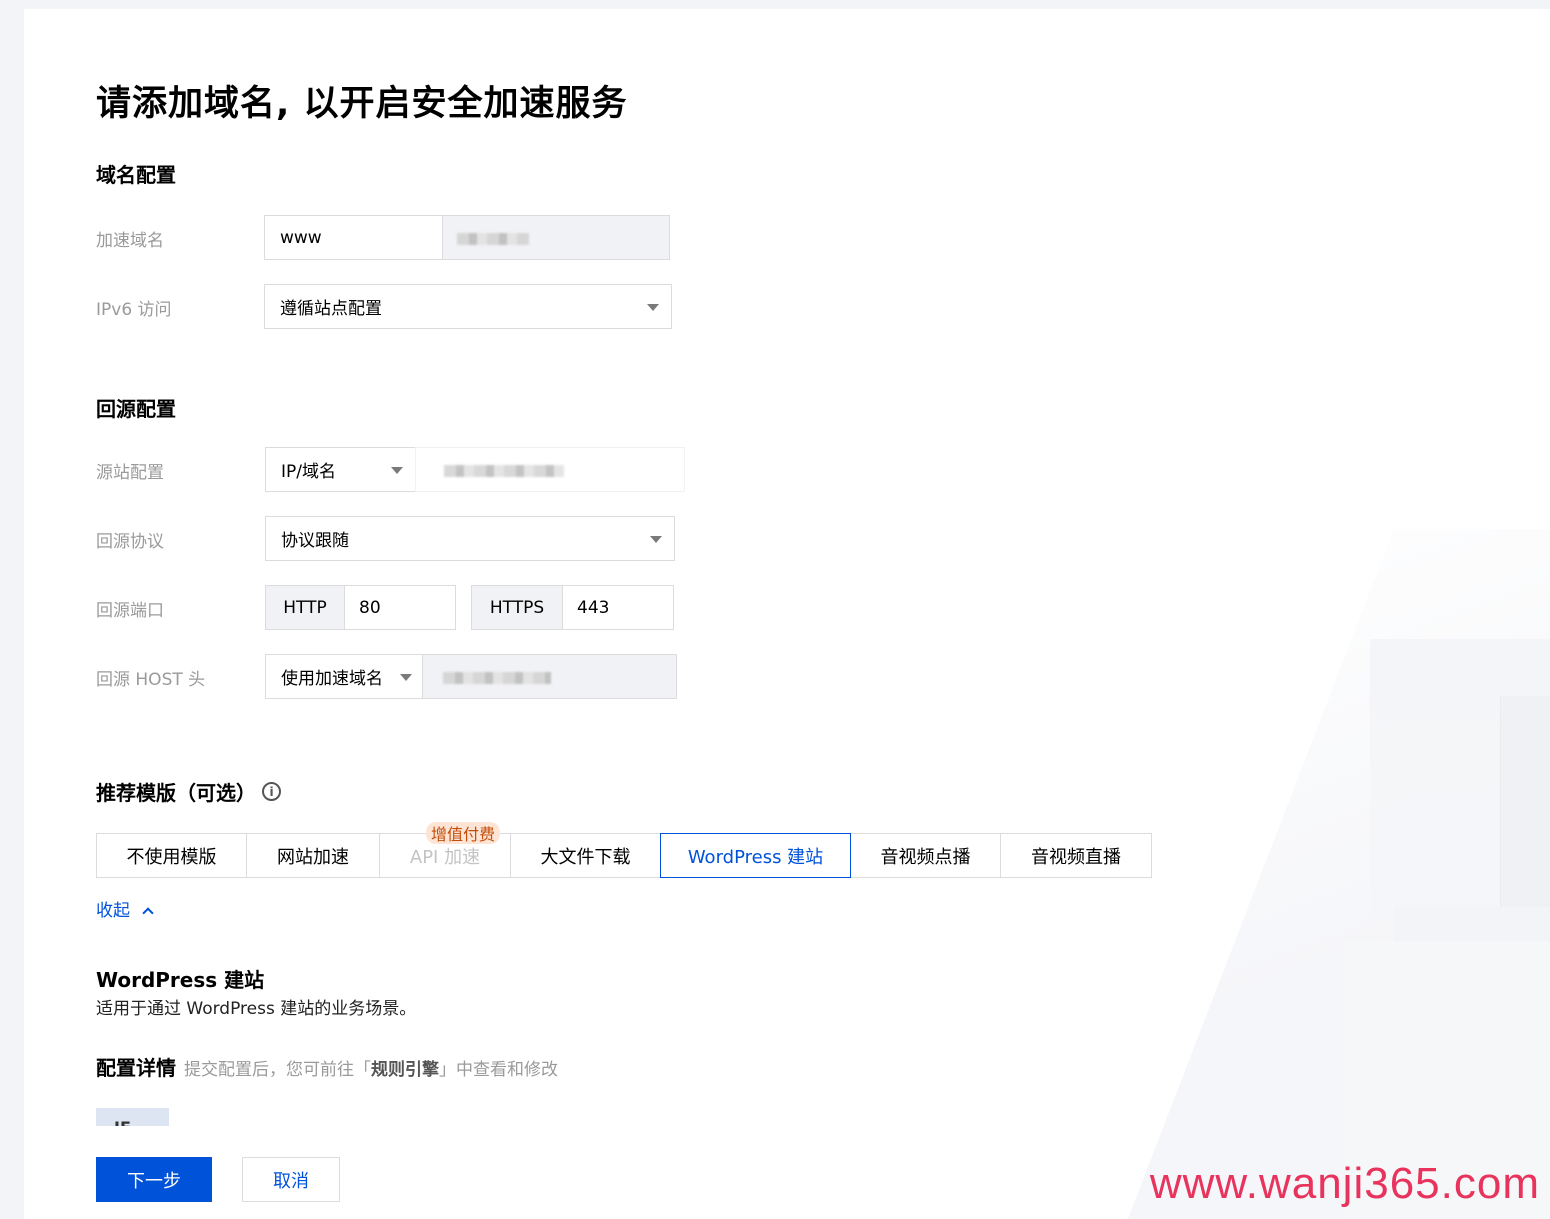 The width and height of the screenshot is (1550, 1219). I want to click on ipv6-select-value: 遵循站点配置, so click(331, 309).